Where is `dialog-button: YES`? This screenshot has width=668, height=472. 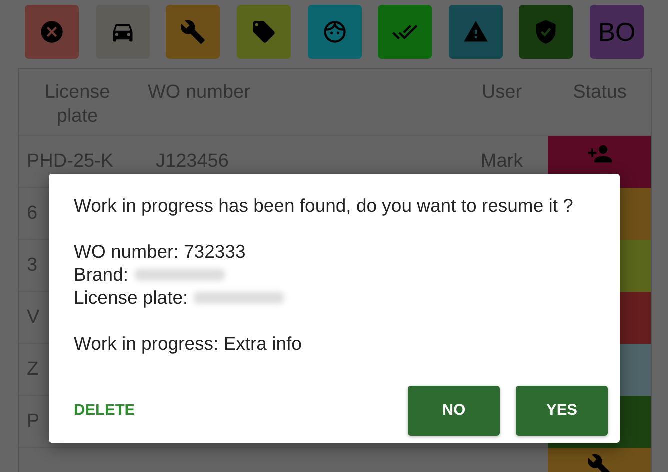 dialog-button: YES is located at coordinates (562, 411).